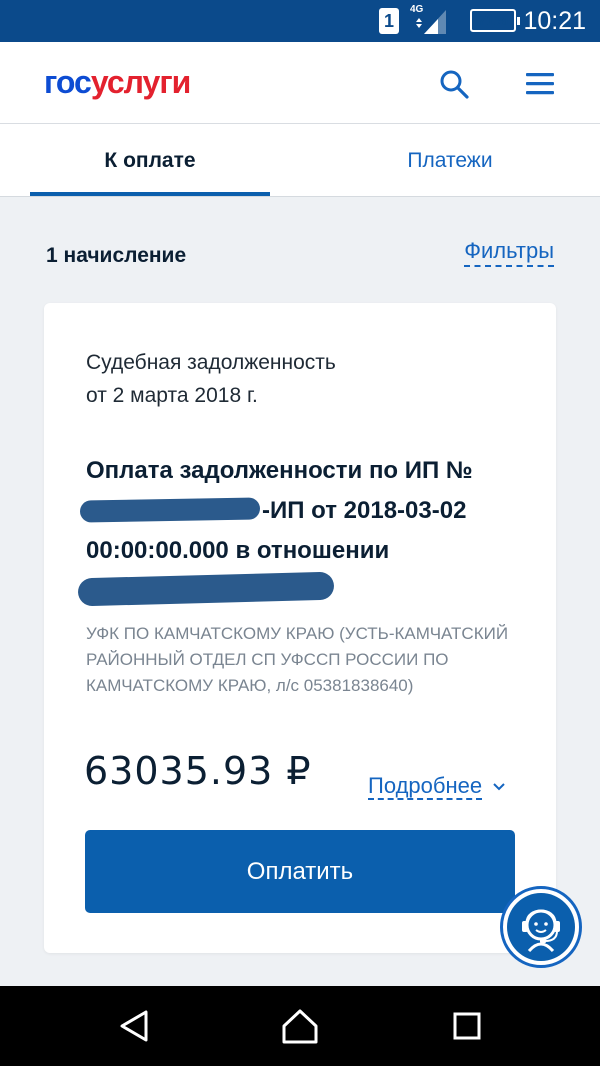 This screenshot has width=600, height=1066. What do you see at coordinates (211, 362) in the screenshot?
I see `charge-type-line1: Судебная задолженность` at bounding box center [211, 362].